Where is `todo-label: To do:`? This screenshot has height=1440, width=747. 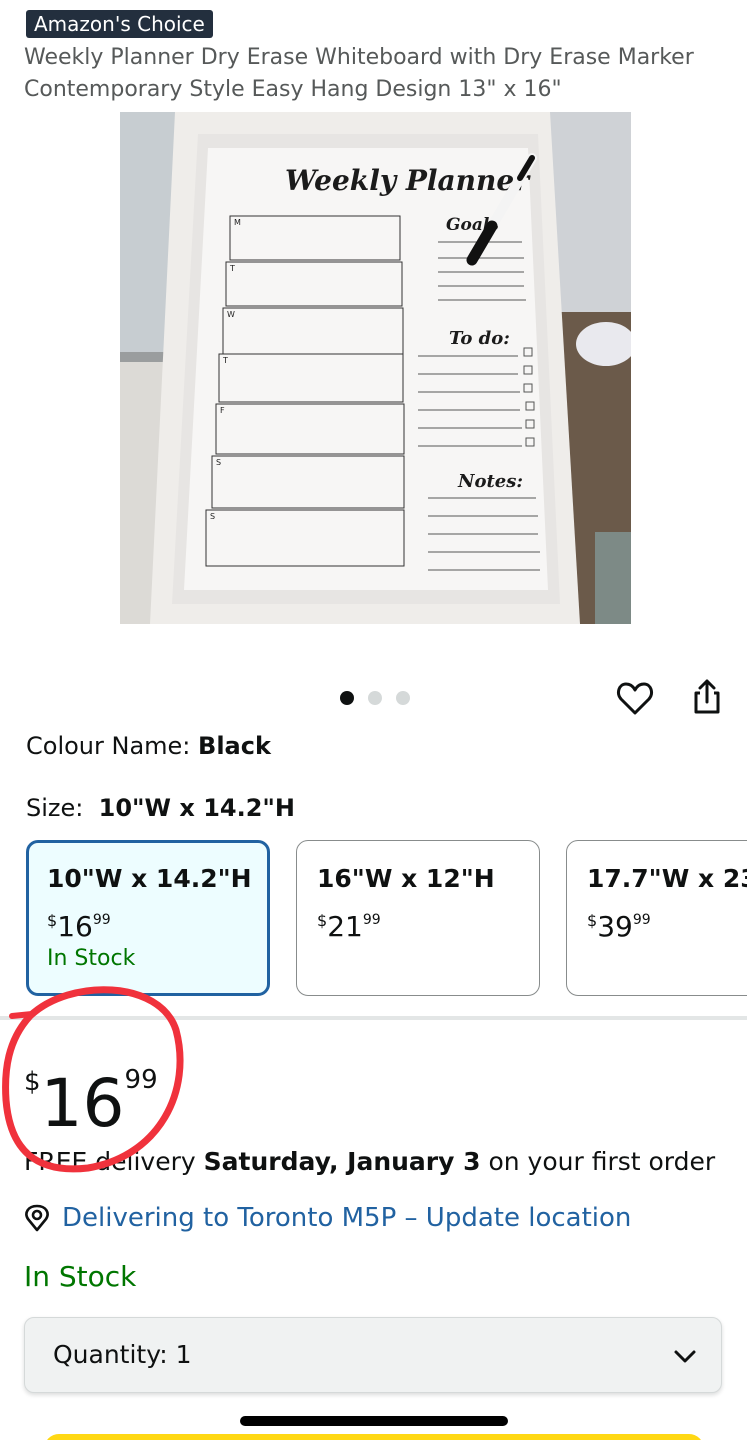
todo-label: To do: is located at coordinates (479, 338).